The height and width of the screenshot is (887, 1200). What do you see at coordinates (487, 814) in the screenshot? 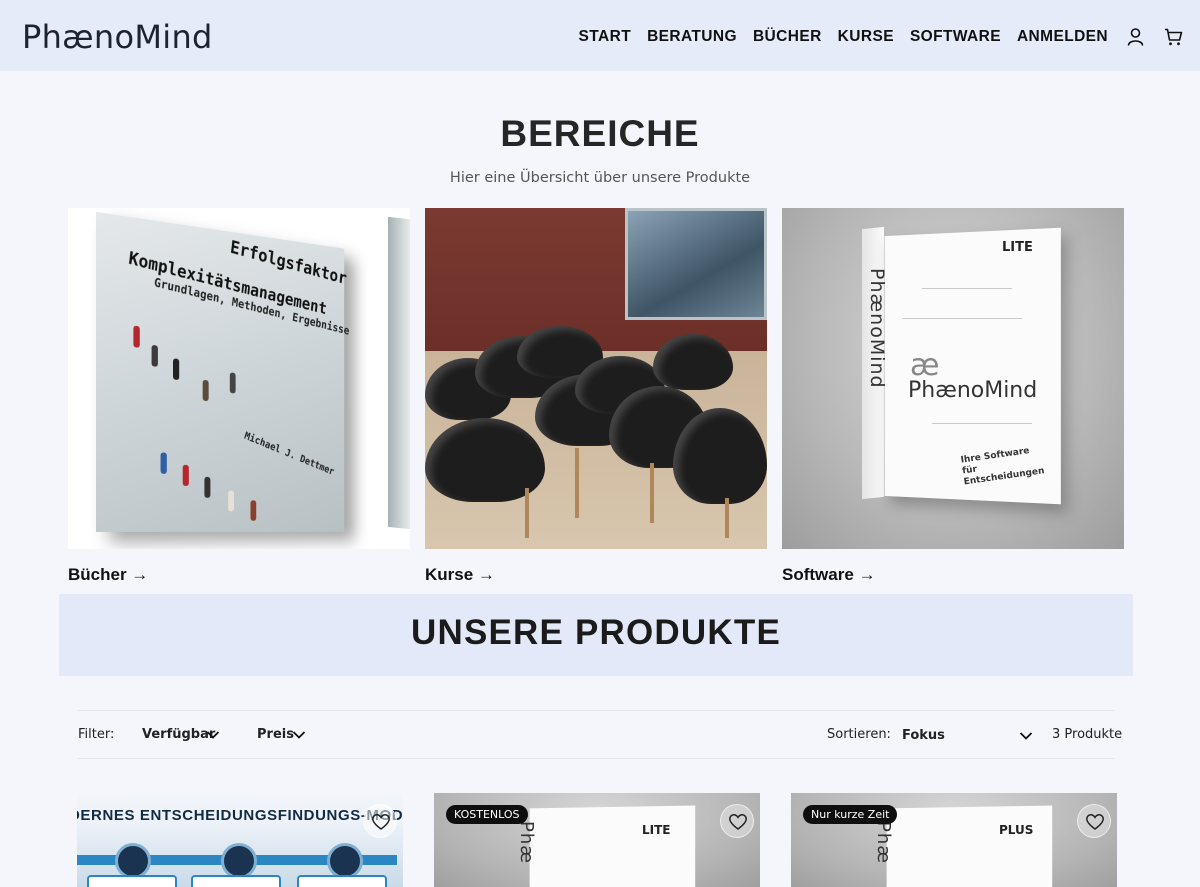
I see `badge-kostenlos: KOSTENLOS` at bounding box center [487, 814].